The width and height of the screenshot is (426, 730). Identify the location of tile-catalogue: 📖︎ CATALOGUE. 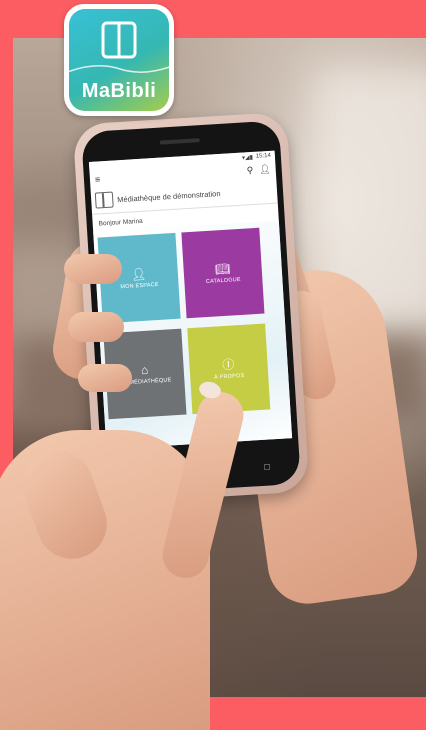
(223, 273).